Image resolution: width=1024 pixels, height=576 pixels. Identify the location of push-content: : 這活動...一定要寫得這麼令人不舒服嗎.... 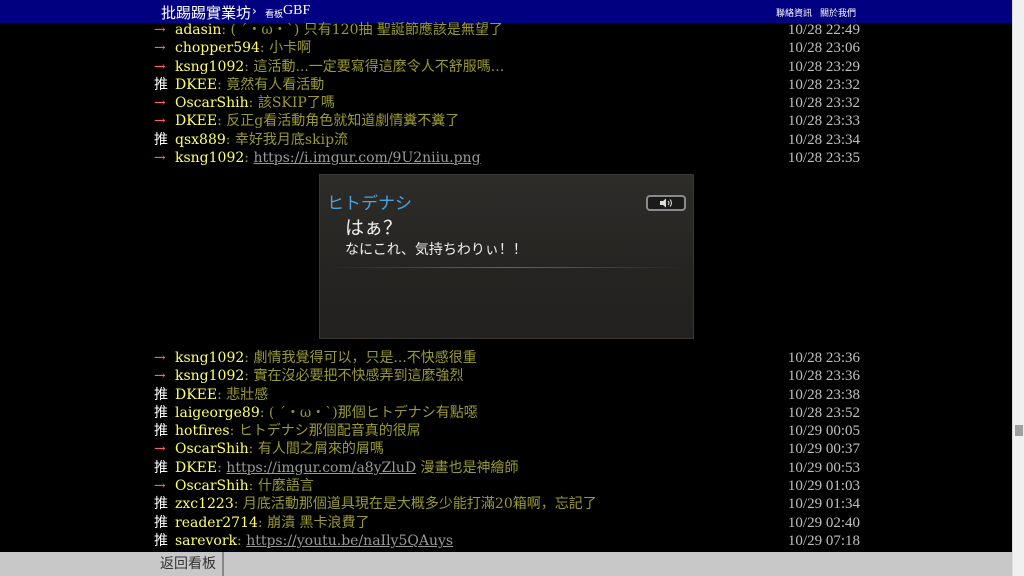
(374, 67).